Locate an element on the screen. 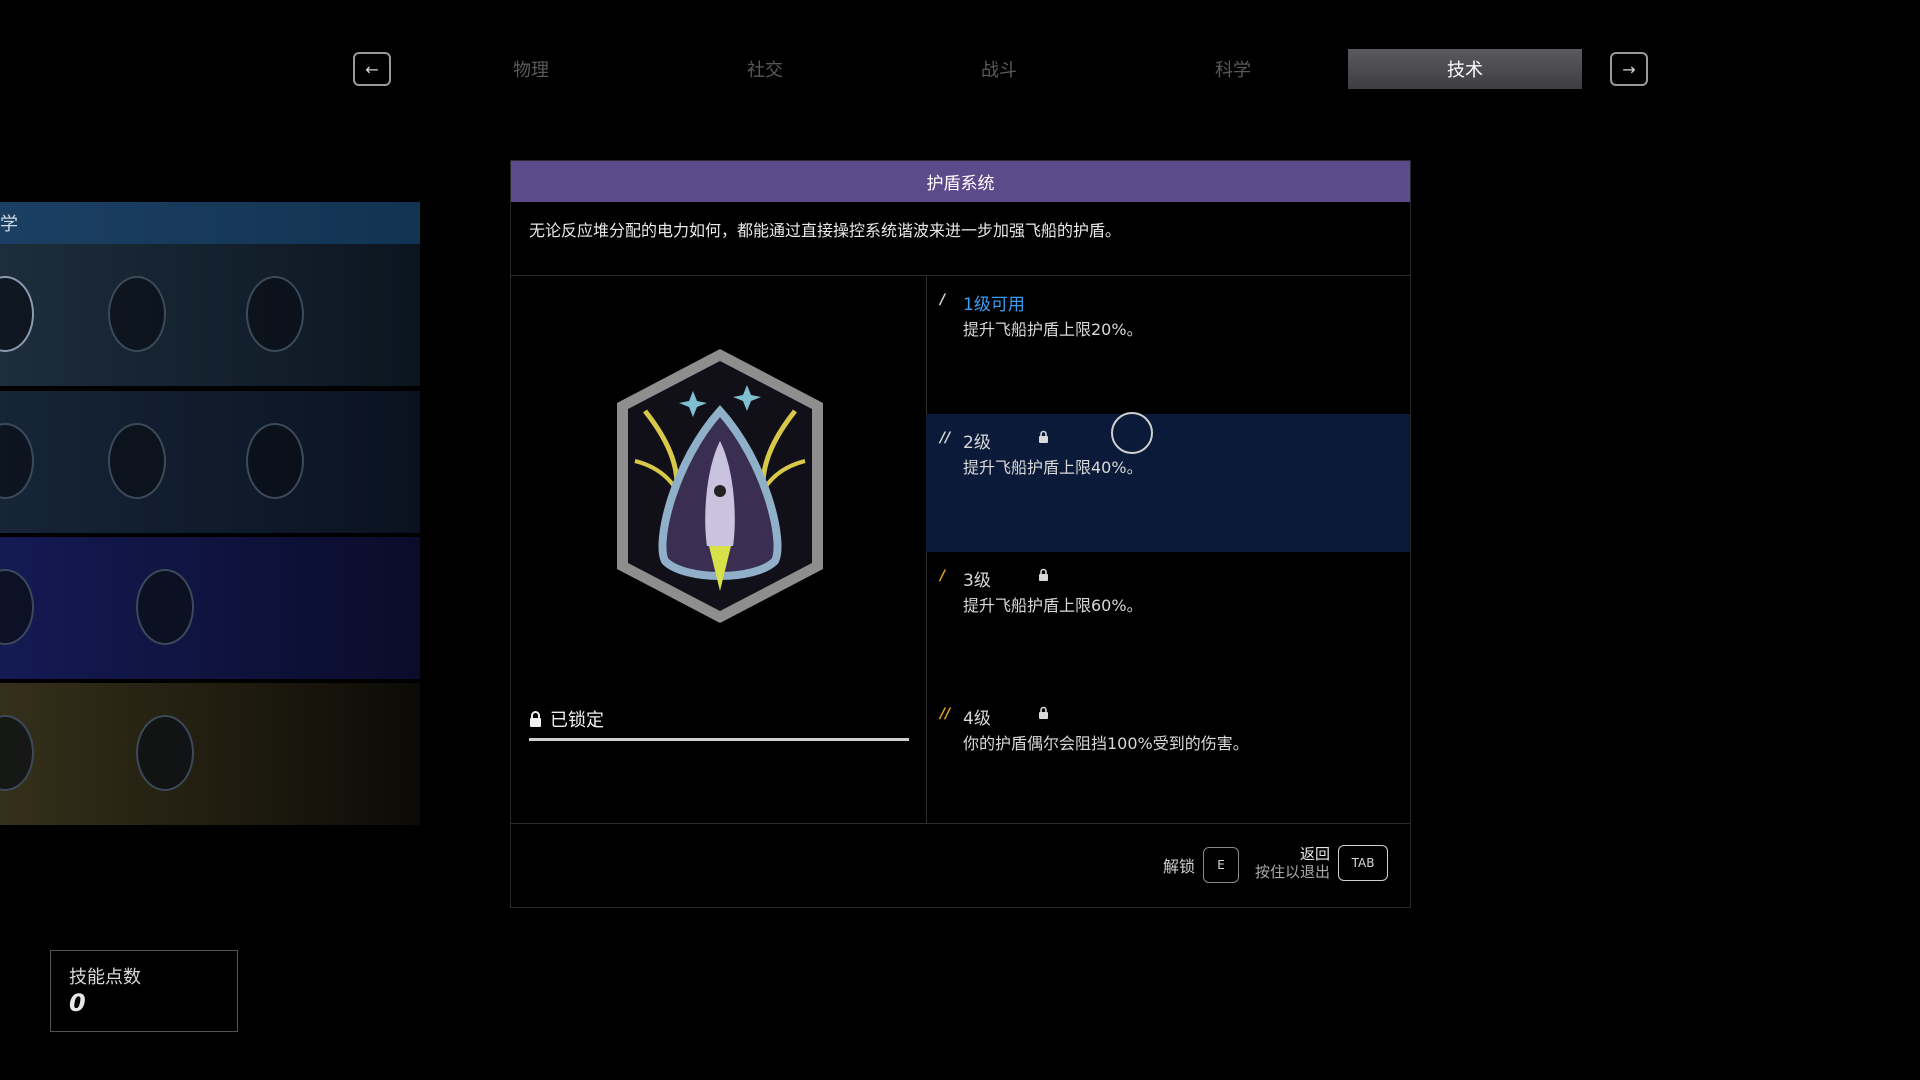  unlock-key-hint: E is located at coordinates (1221, 865).